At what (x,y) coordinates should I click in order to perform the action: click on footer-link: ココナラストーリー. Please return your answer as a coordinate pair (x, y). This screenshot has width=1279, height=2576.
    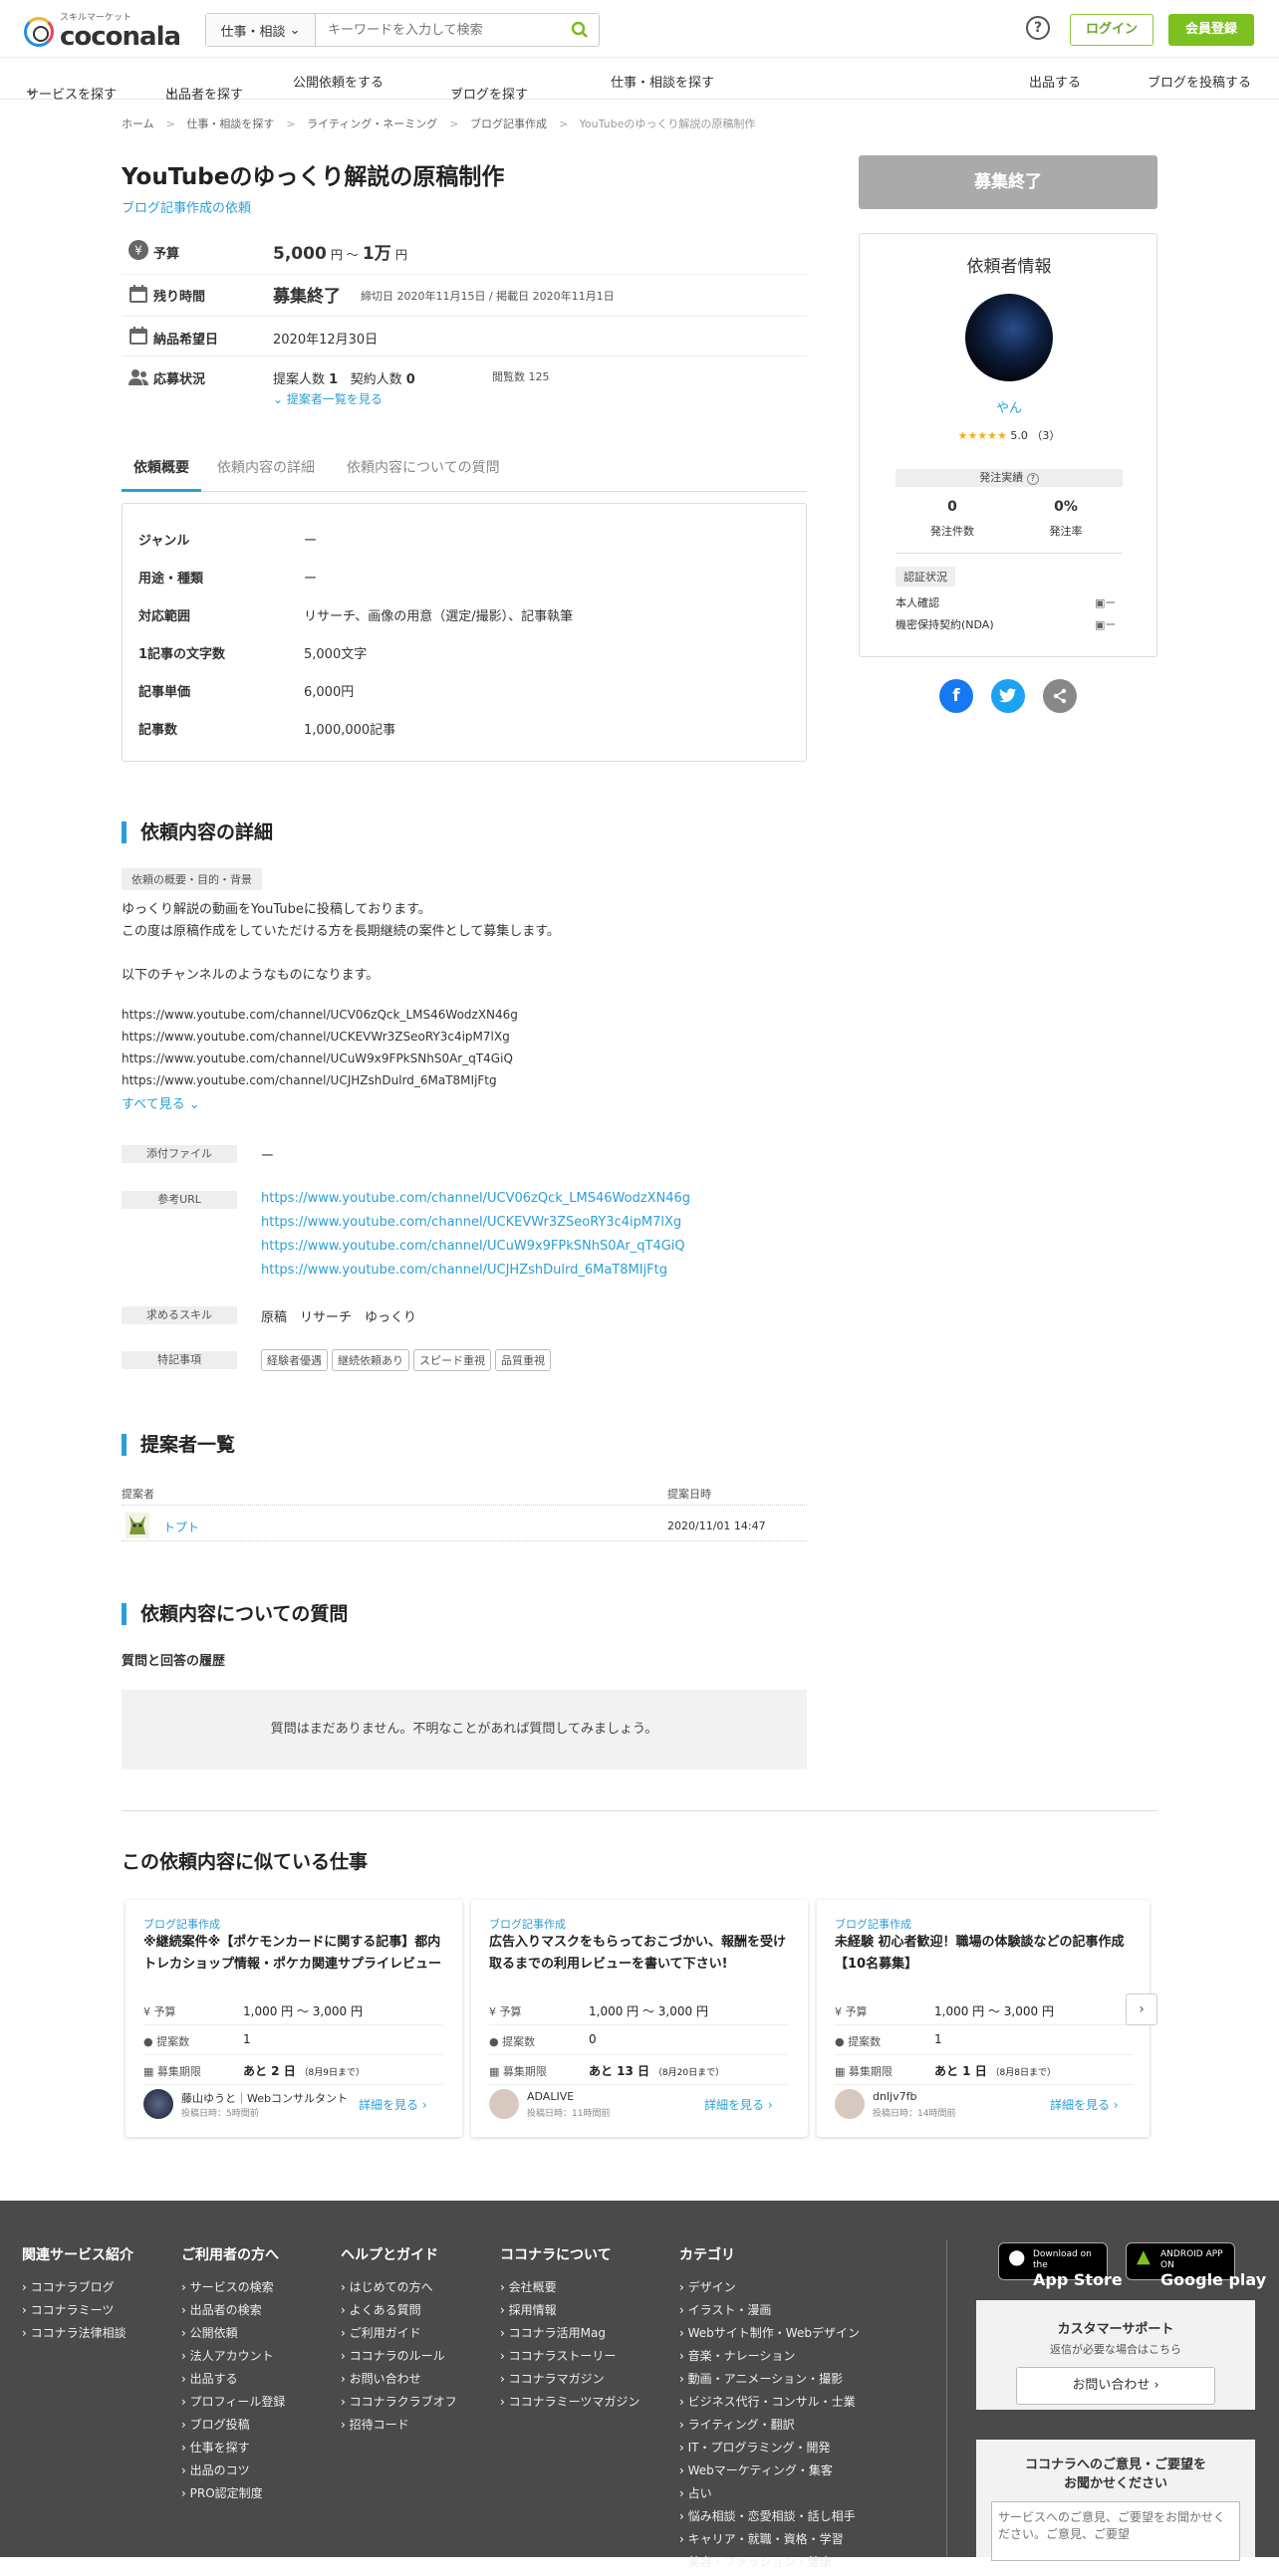
    Looking at the image, I should click on (570, 2358).